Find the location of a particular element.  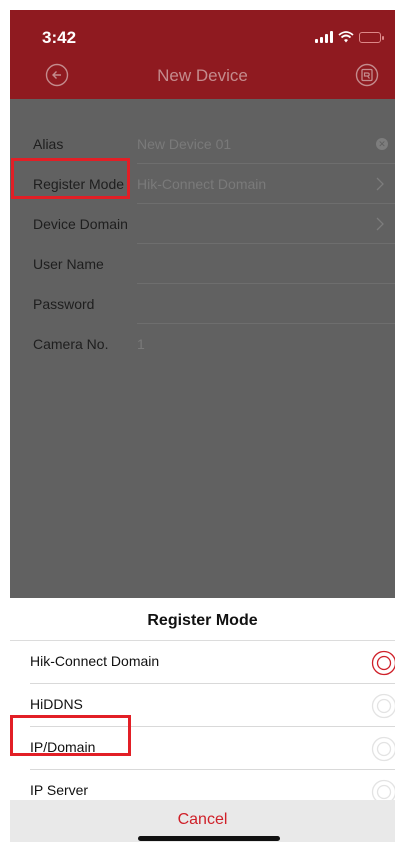

password-row: Password is located at coordinates (202, 304).